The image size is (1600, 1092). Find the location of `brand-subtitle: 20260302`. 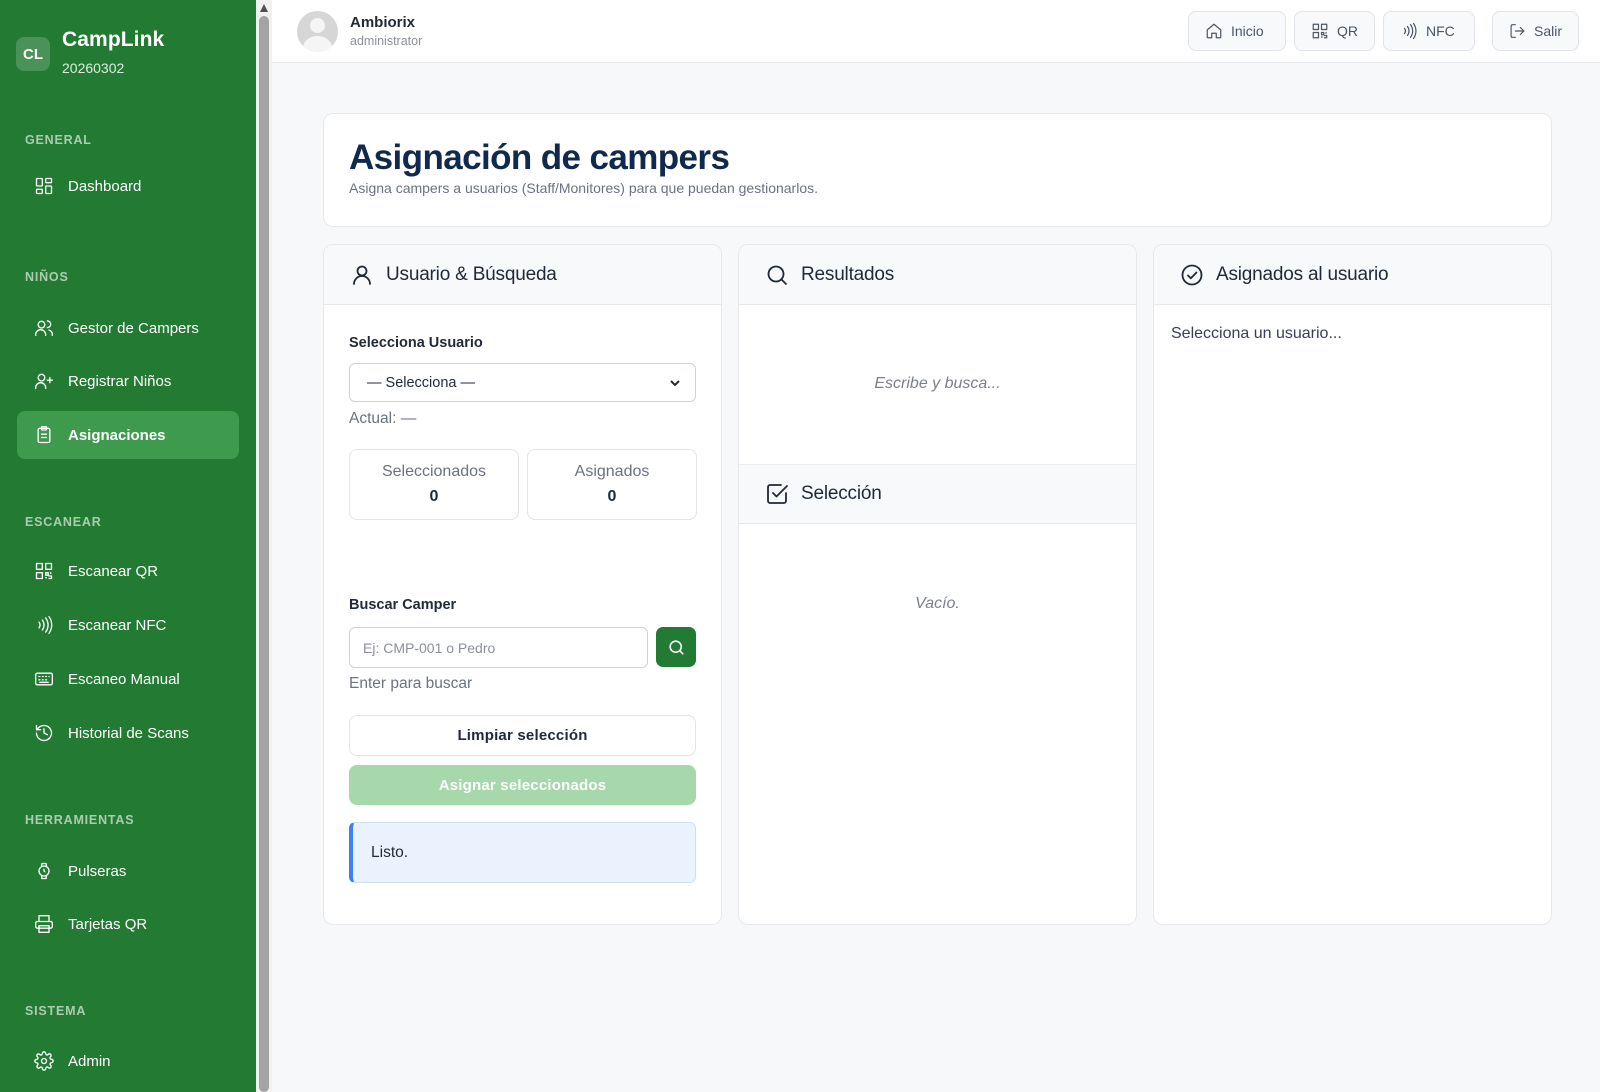

brand-subtitle: 20260302 is located at coordinates (93, 68).